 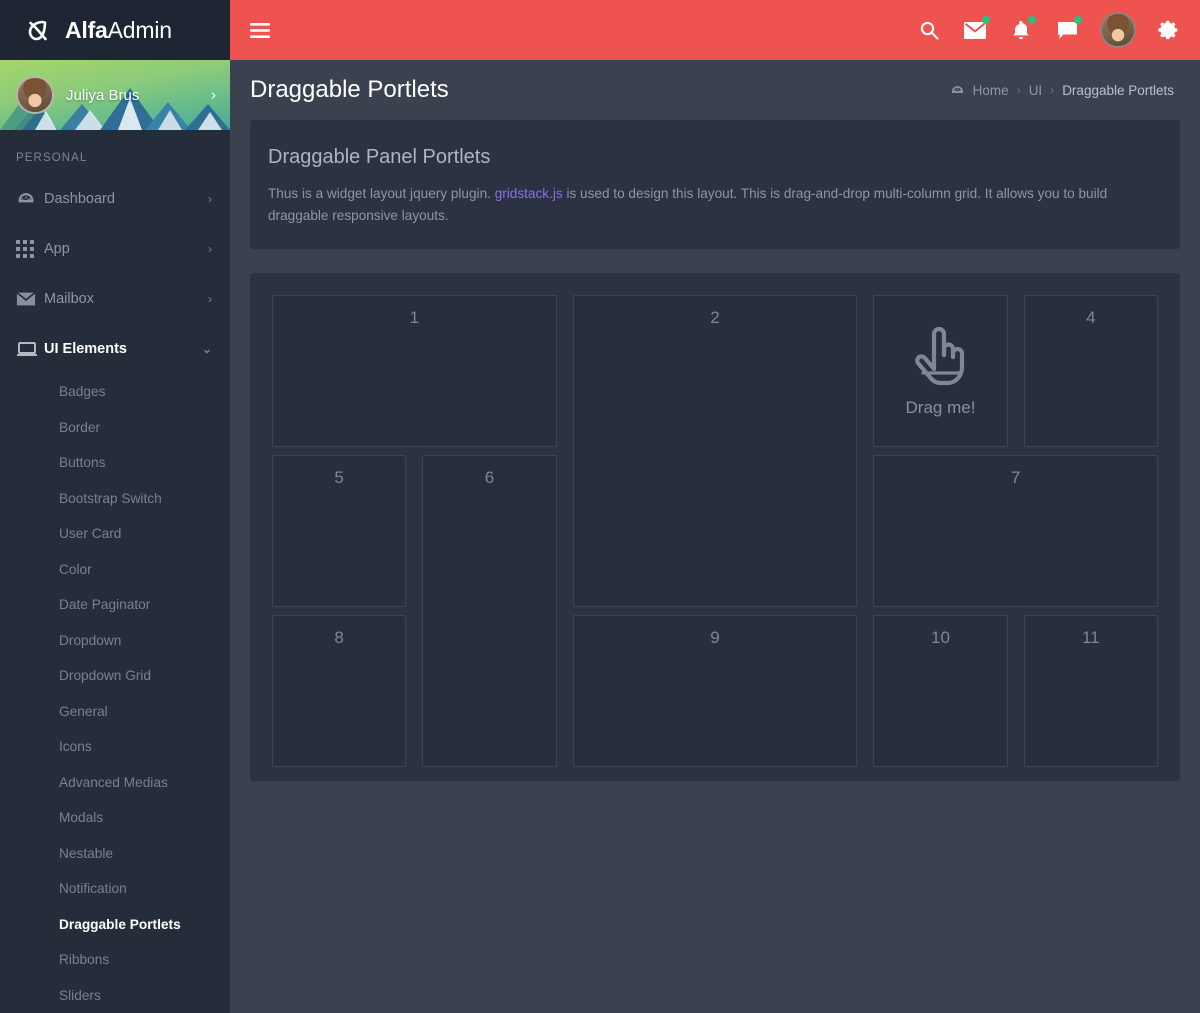 I want to click on portlet-label: 5, so click(x=339, y=478).